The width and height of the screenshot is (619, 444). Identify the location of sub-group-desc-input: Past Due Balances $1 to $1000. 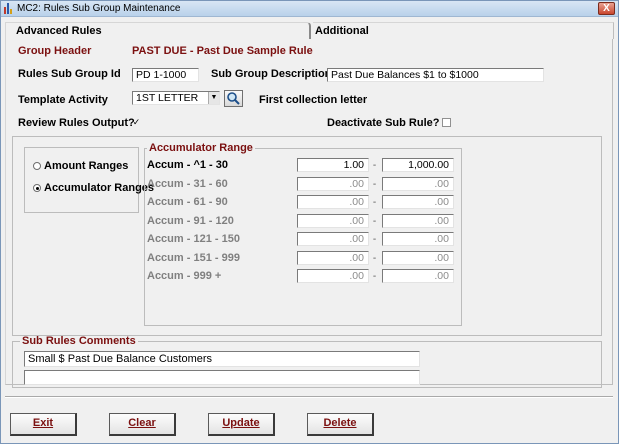
(435, 75).